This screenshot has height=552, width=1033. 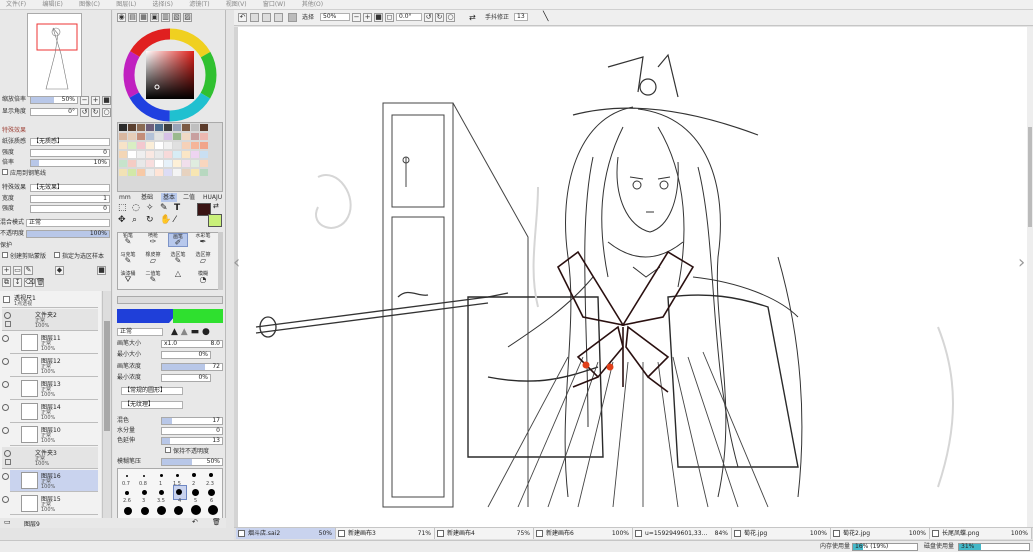 I want to click on navigator-preview, so click(x=54, y=55).